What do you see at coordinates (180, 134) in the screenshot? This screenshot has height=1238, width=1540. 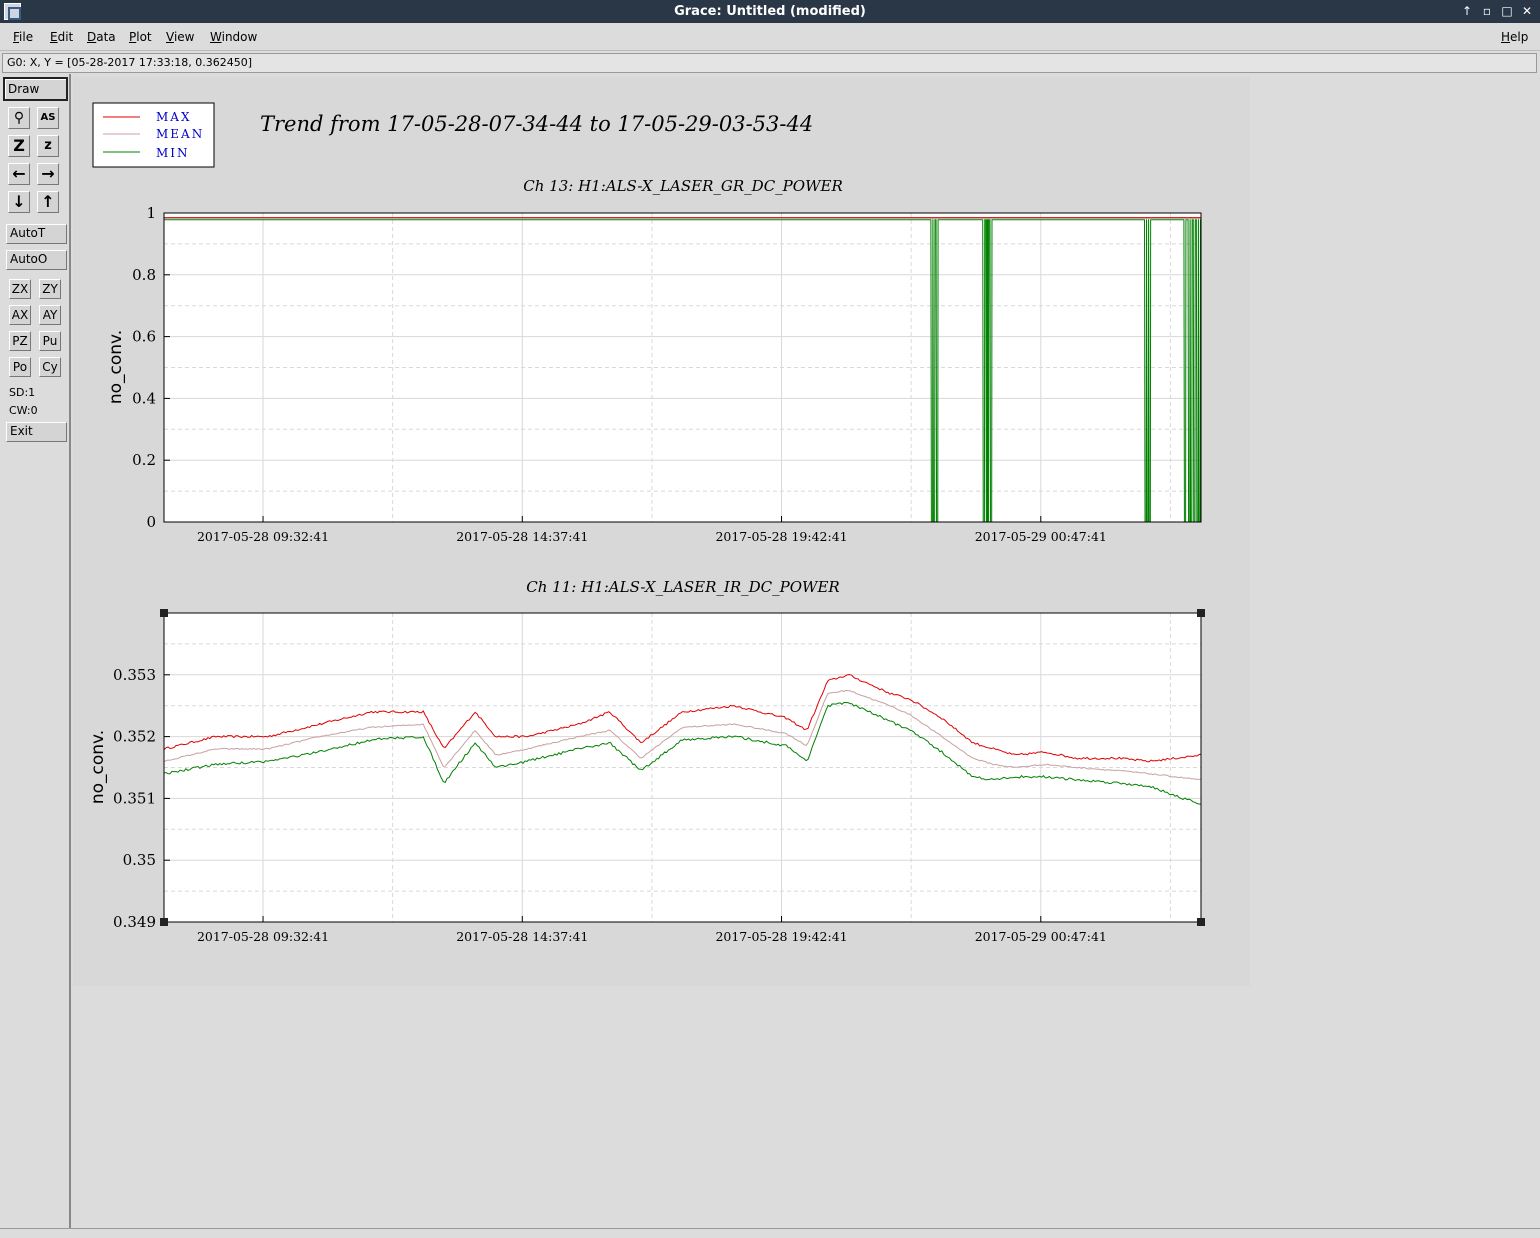 I see `legend-label-mean: MEAN` at bounding box center [180, 134].